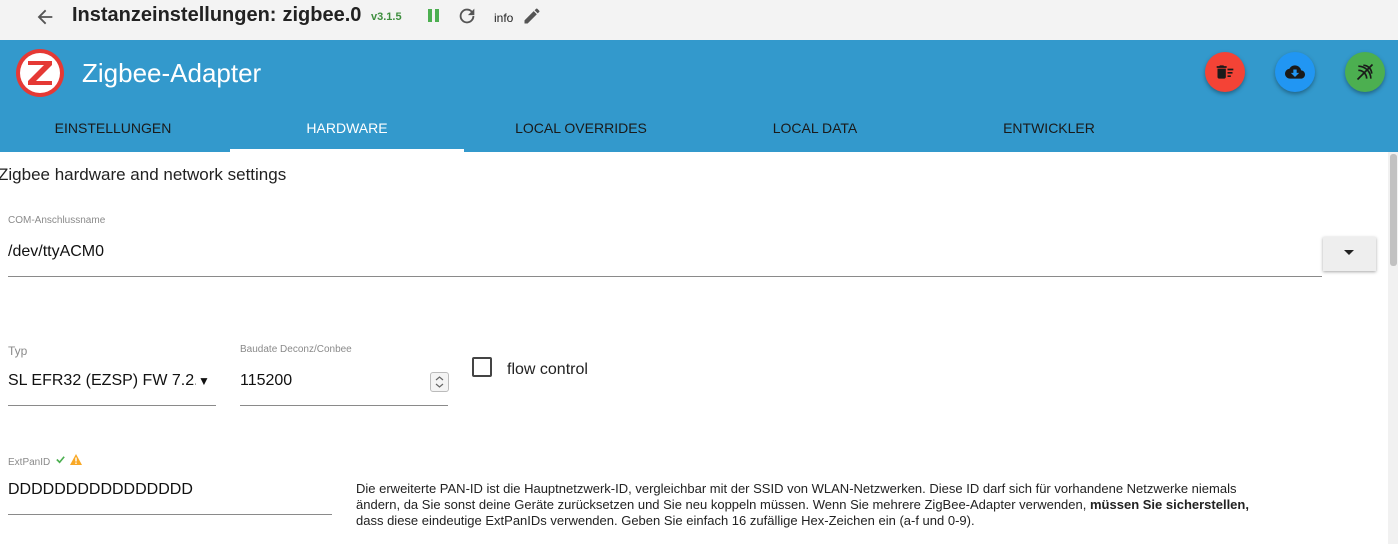  I want to click on baudrate-underline, so click(344, 405).